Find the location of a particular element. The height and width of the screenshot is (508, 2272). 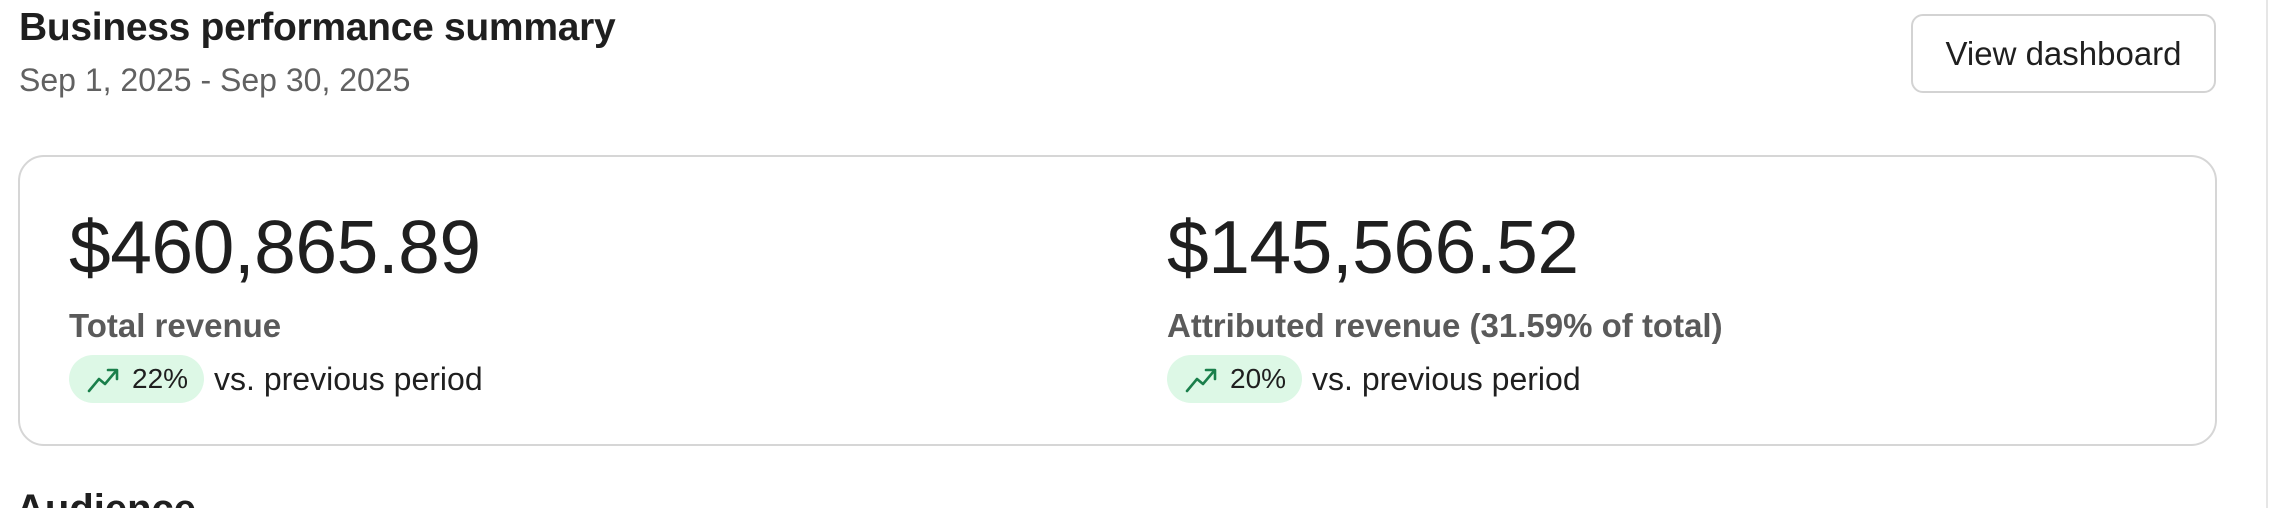

page-title: Business performance summary is located at coordinates (317, 27).